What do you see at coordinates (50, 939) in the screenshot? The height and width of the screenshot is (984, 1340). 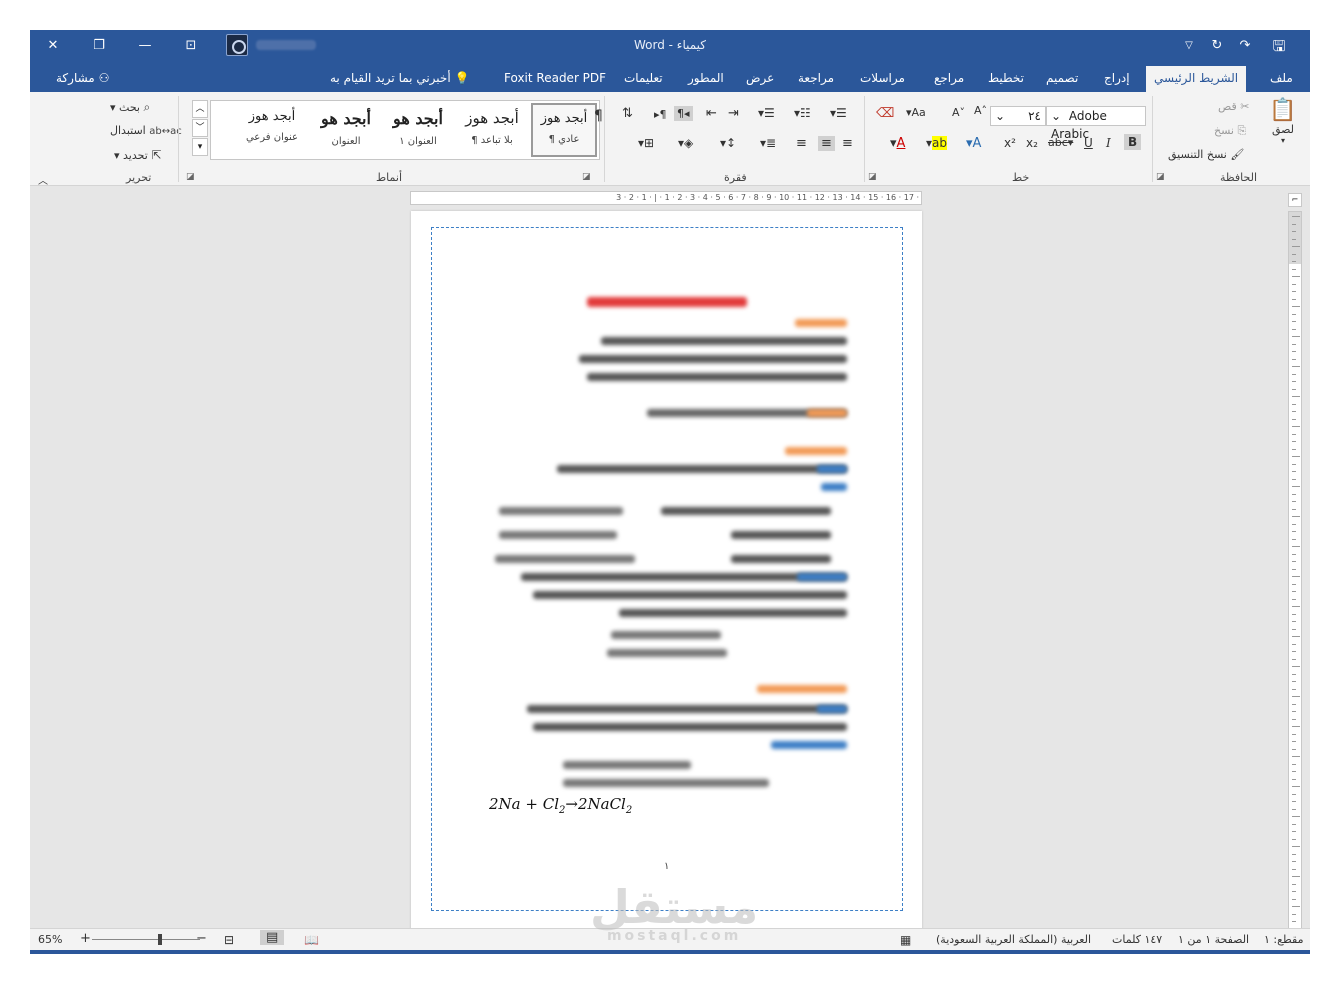 I see `zoom-level: 65%` at bounding box center [50, 939].